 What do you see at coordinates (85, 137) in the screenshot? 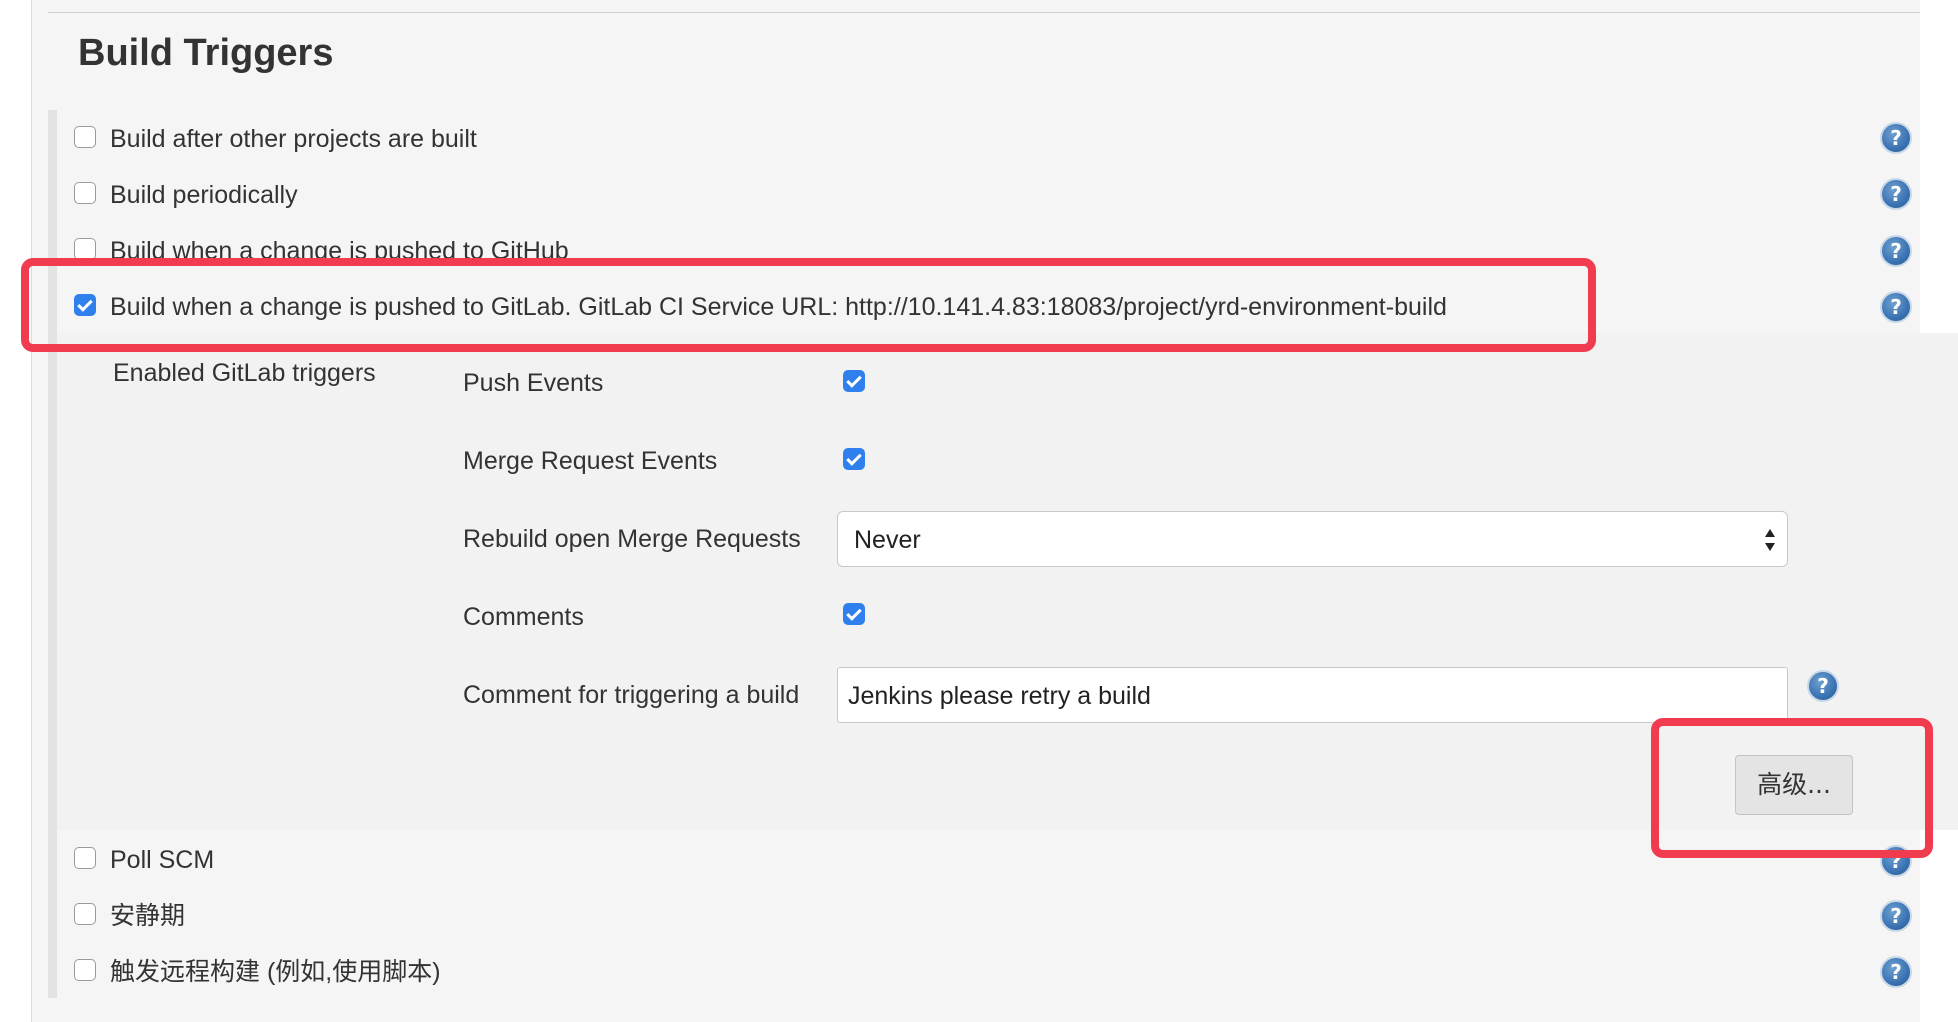
I see `checkbox-build-after-other-projects` at bounding box center [85, 137].